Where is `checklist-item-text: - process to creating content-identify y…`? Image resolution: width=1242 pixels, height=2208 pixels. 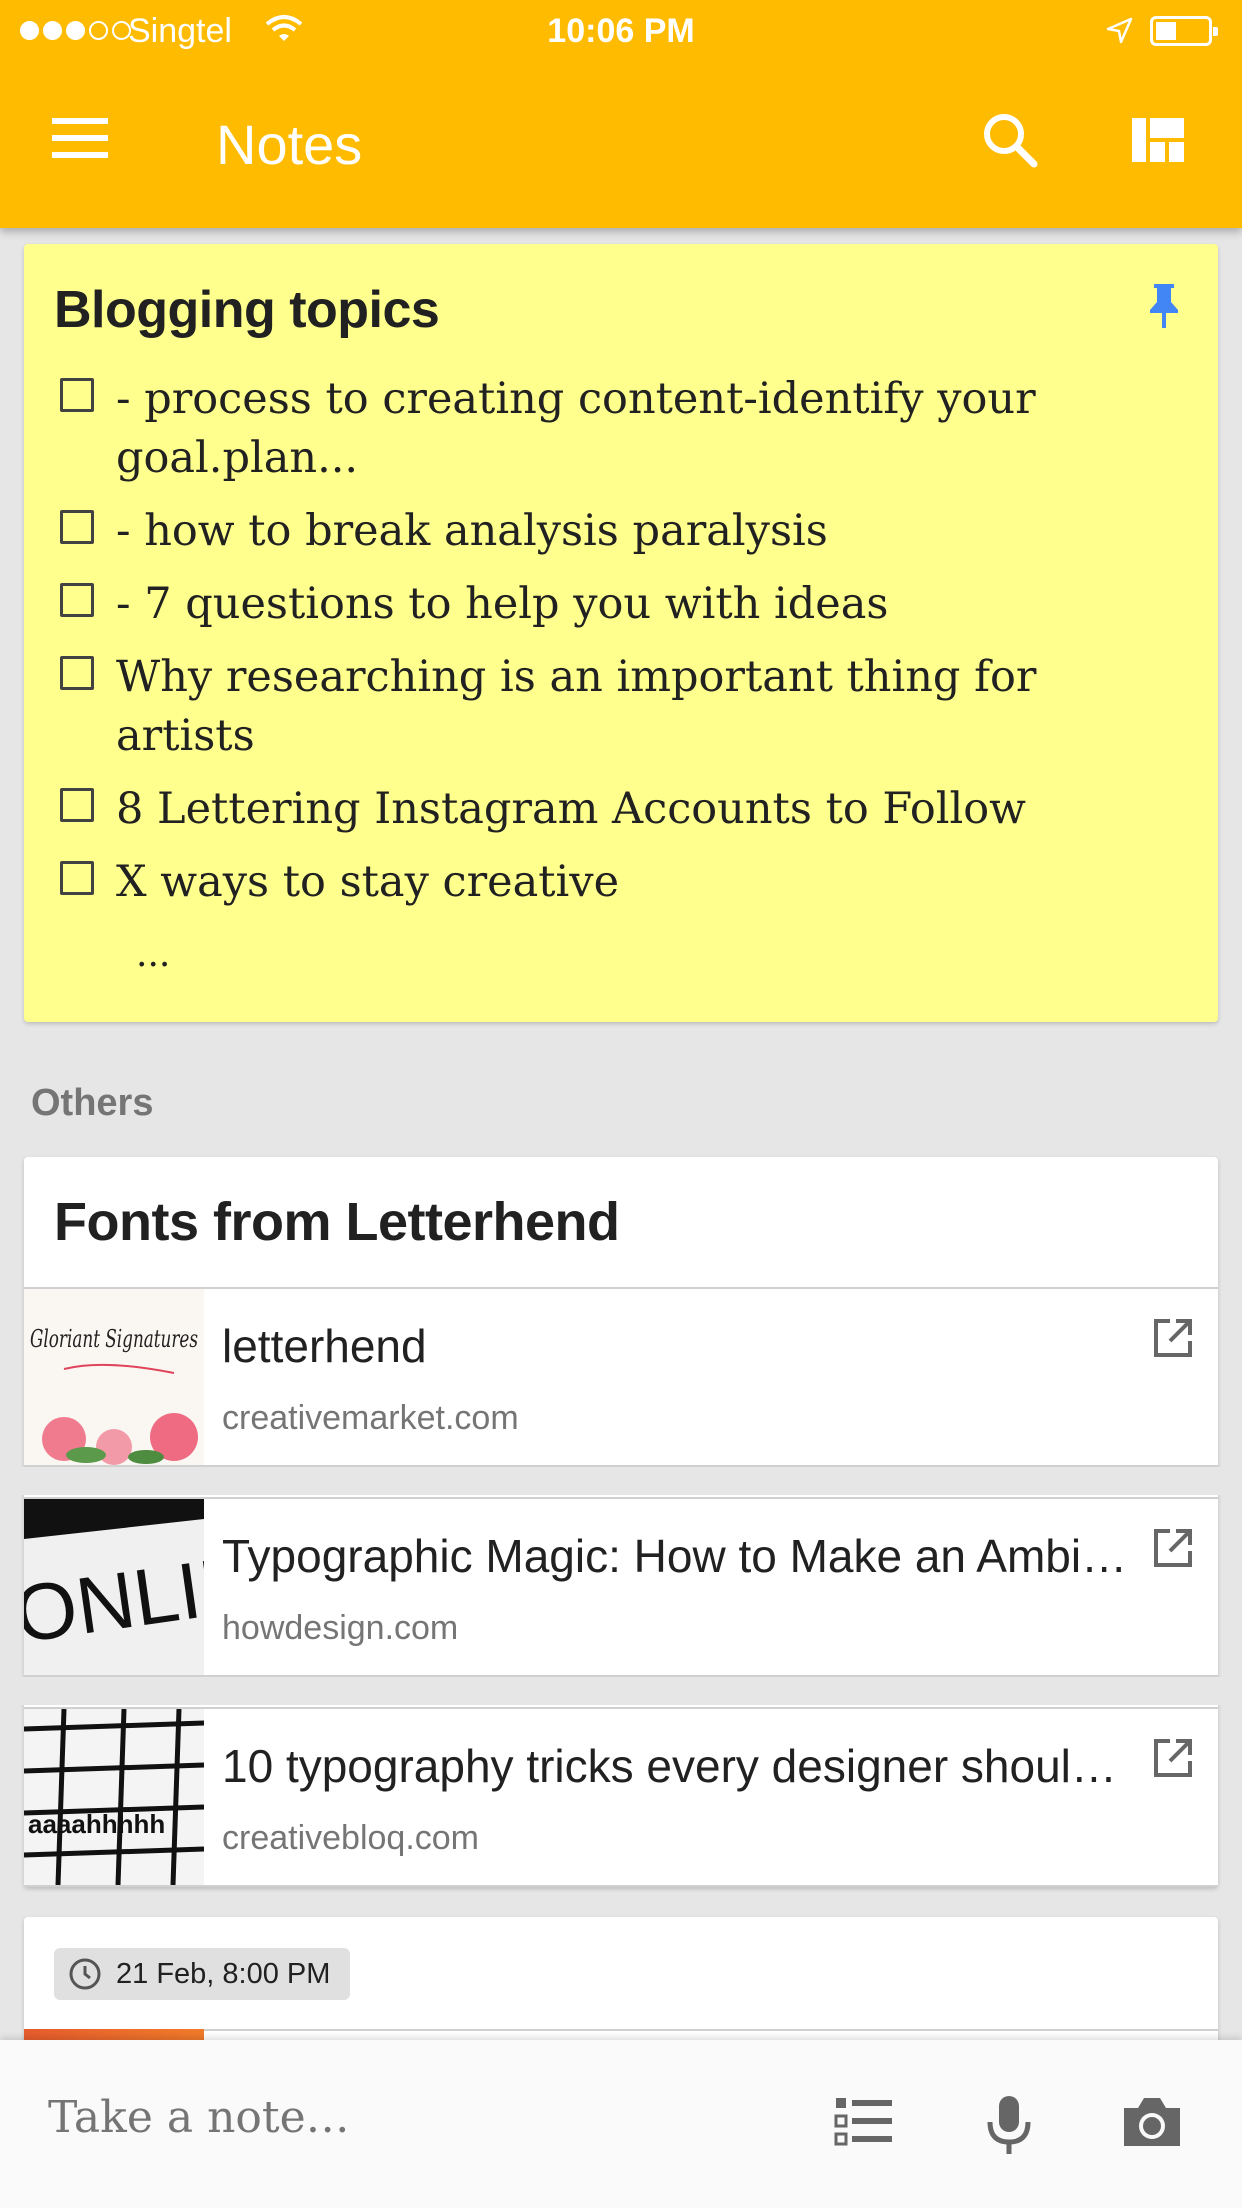
checklist-item-text: - process to creating content-identify y… is located at coordinates (576, 428).